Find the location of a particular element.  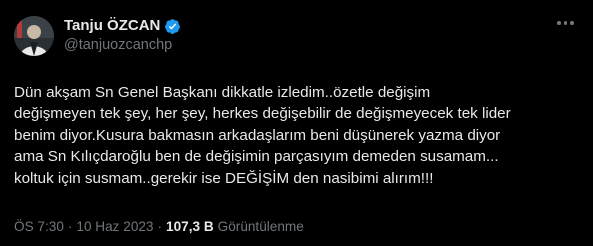

avatar is located at coordinates (34, 36).